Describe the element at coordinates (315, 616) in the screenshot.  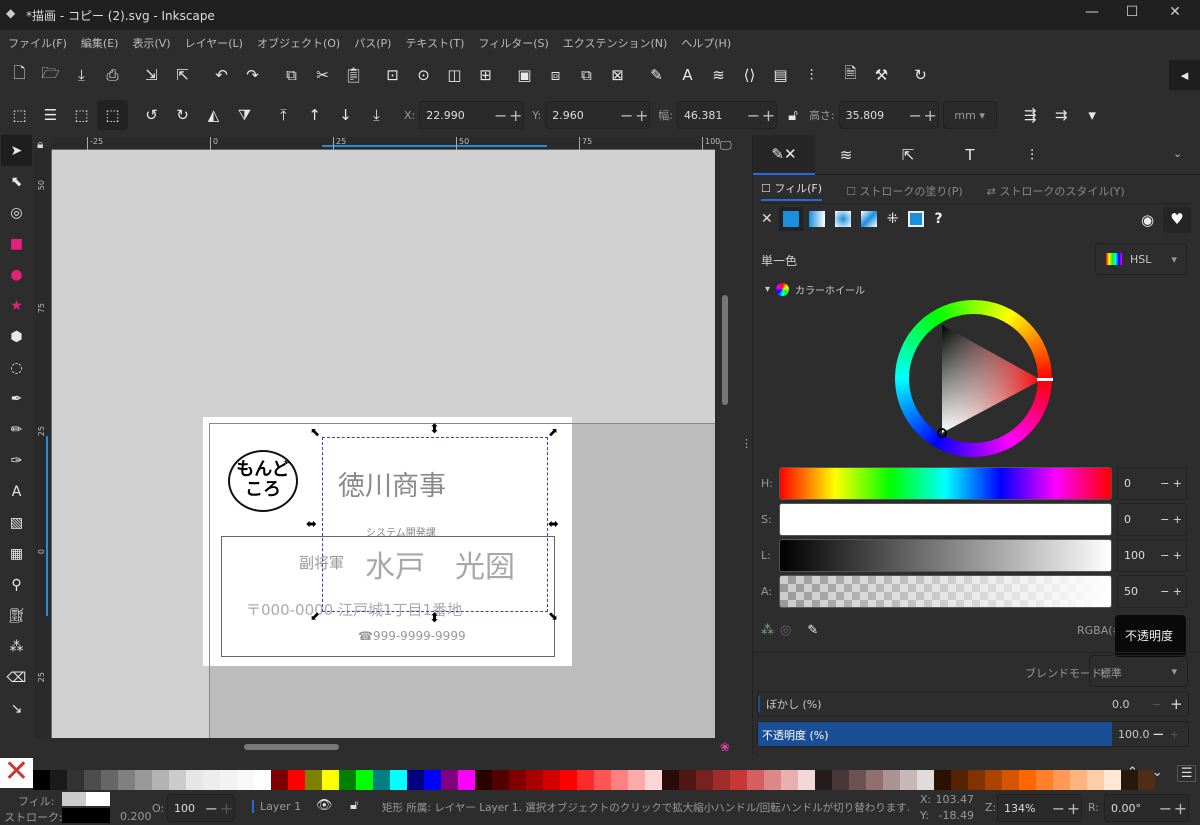
I see `scale-handle-sw: ⬋` at that location.